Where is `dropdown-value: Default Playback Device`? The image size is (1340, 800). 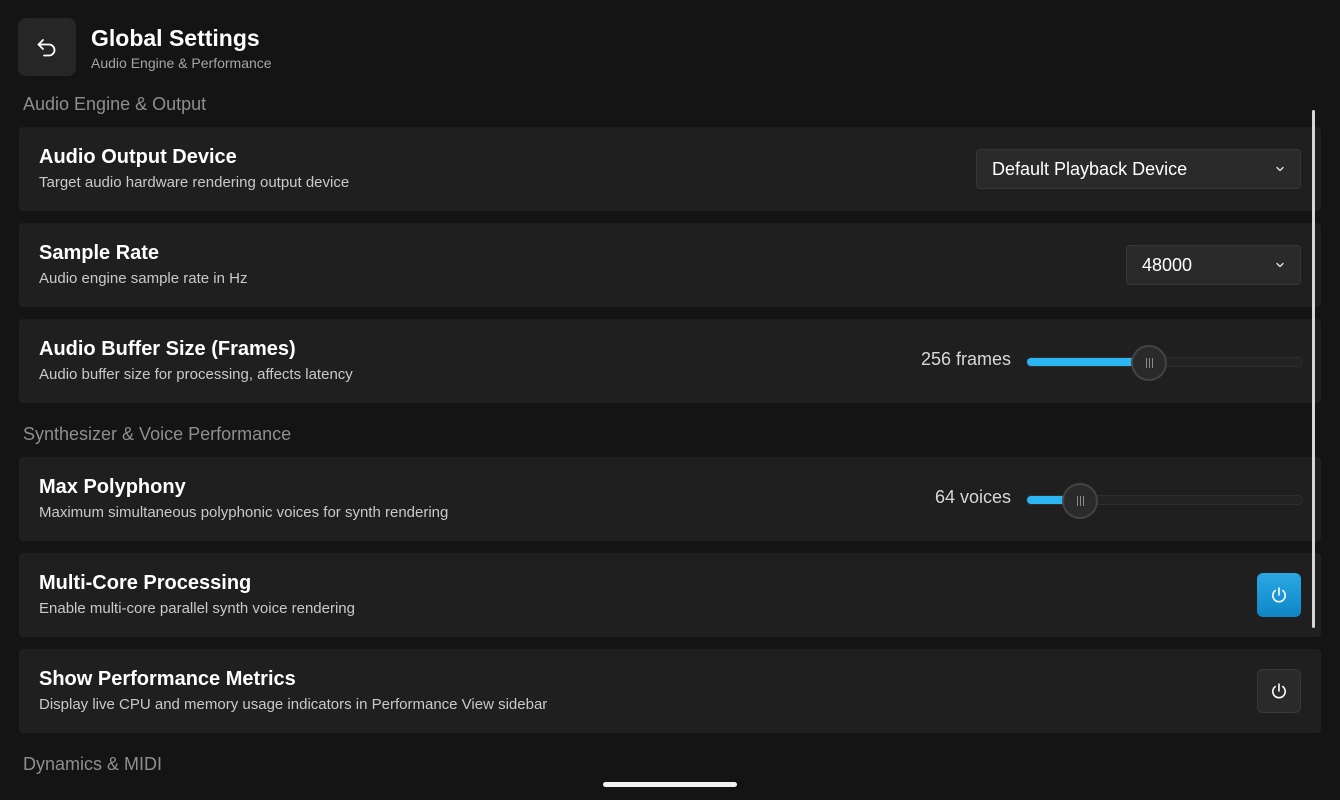 dropdown-value: Default Playback Device is located at coordinates (1090, 168).